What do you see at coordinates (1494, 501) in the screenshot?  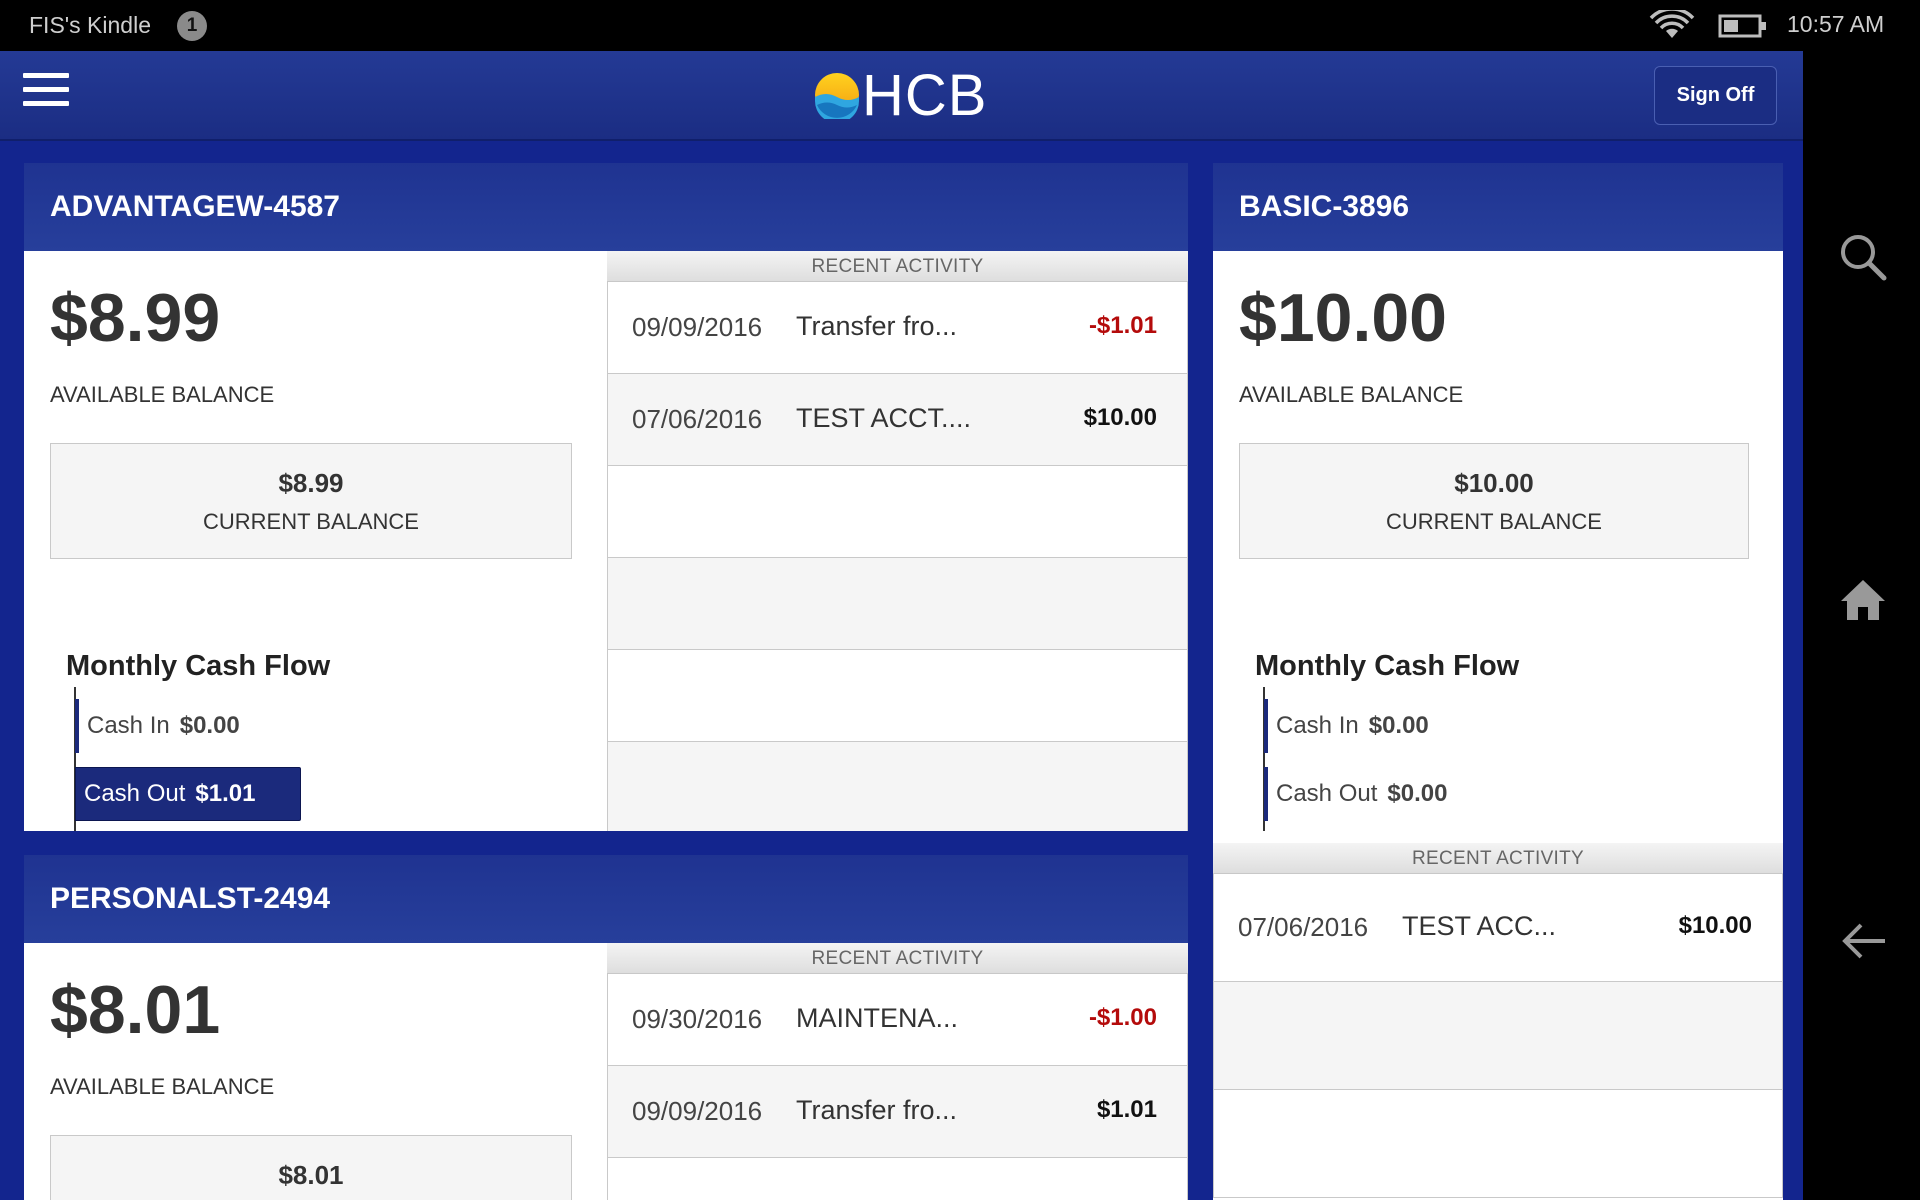 I see `current-balance-box: $10.00 CURRENT BALANCE` at bounding box center [1494, 501].